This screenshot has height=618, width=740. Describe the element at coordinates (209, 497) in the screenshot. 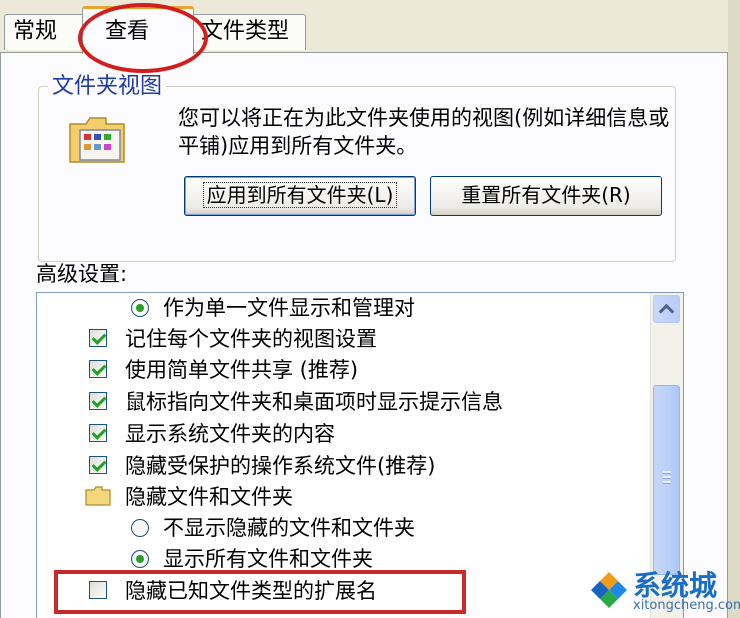

I see `list-item-label: 隐藏文件和文件夹` at that location.